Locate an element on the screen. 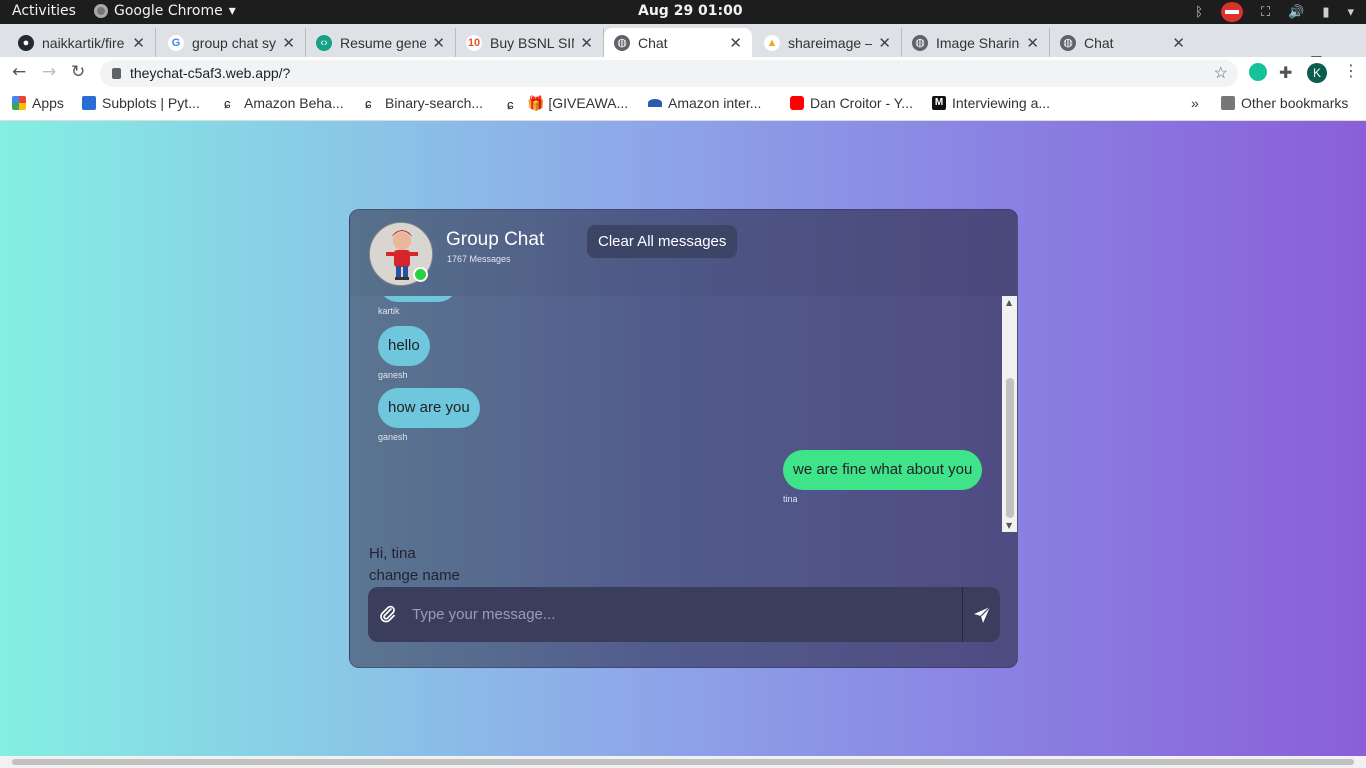  network-icon: ⛶ is located at coordinates (1265, 12).